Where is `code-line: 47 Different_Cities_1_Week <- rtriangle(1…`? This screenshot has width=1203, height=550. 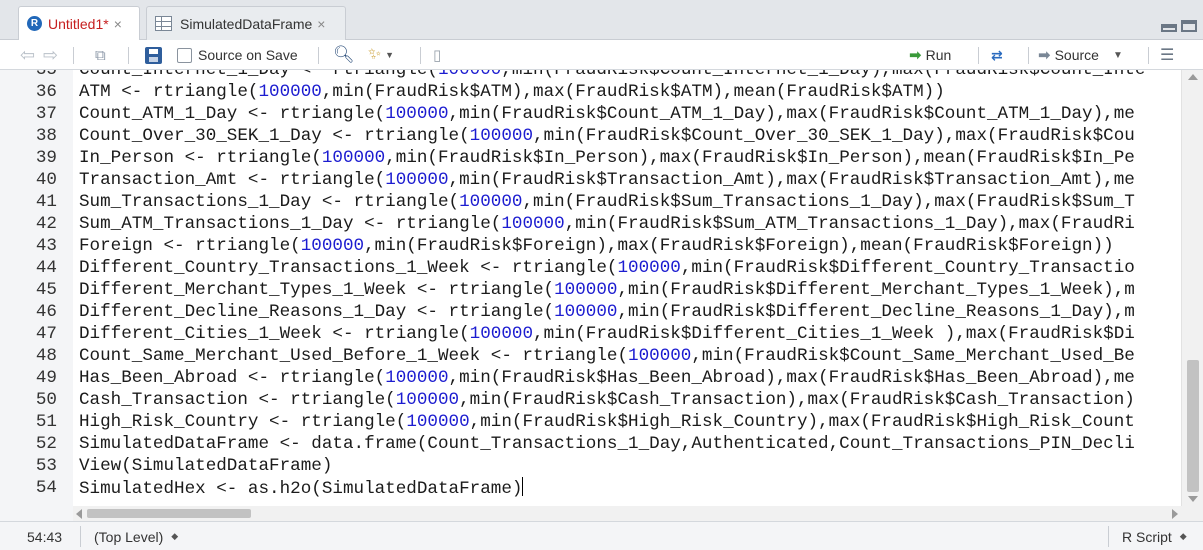
code-line: 47 Different_Cities_1_Week <- rtriangle(1… is located at coordinates (590, 334).